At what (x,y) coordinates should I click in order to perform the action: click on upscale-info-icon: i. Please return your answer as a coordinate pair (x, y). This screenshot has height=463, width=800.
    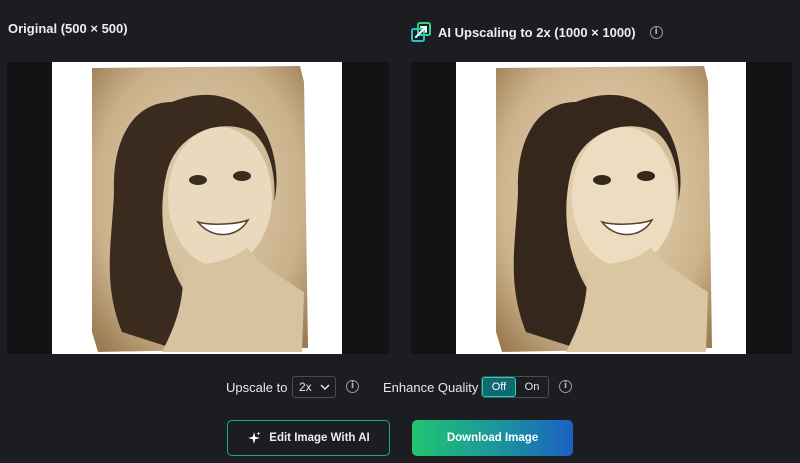
    Looking at the image, I should click on (352, 386).